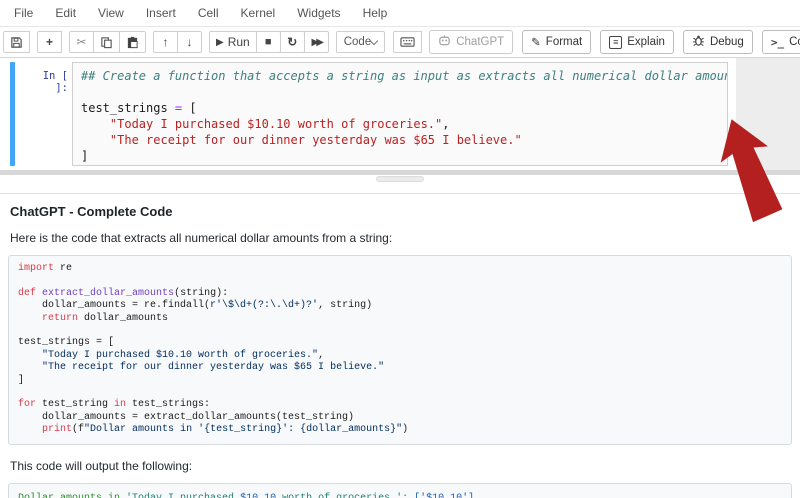 This screenshot has width=800, height=498. I want to click on cut-cell-button: ✂, so click(81, 42).